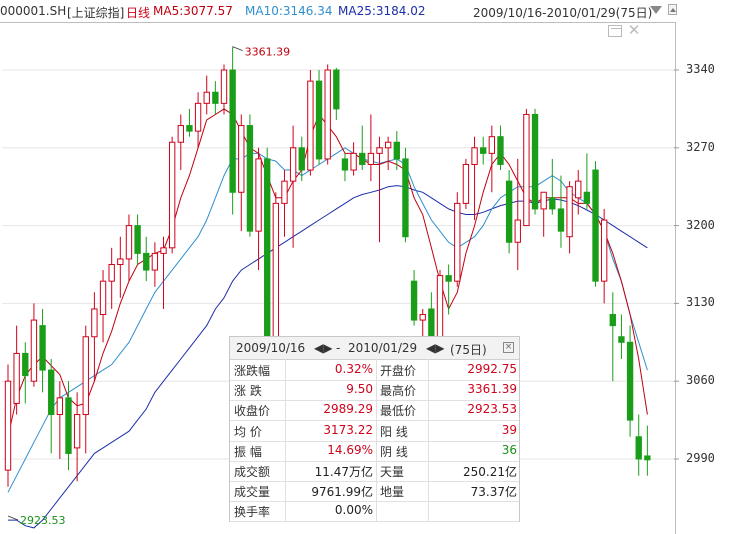 Image resolution: width=743 pixels, height=534 pixels. What do you see at coordinates (252, 371) in the screenshot?
I see `stat-label: 涨跌幅` at bounding box center [252, 371].